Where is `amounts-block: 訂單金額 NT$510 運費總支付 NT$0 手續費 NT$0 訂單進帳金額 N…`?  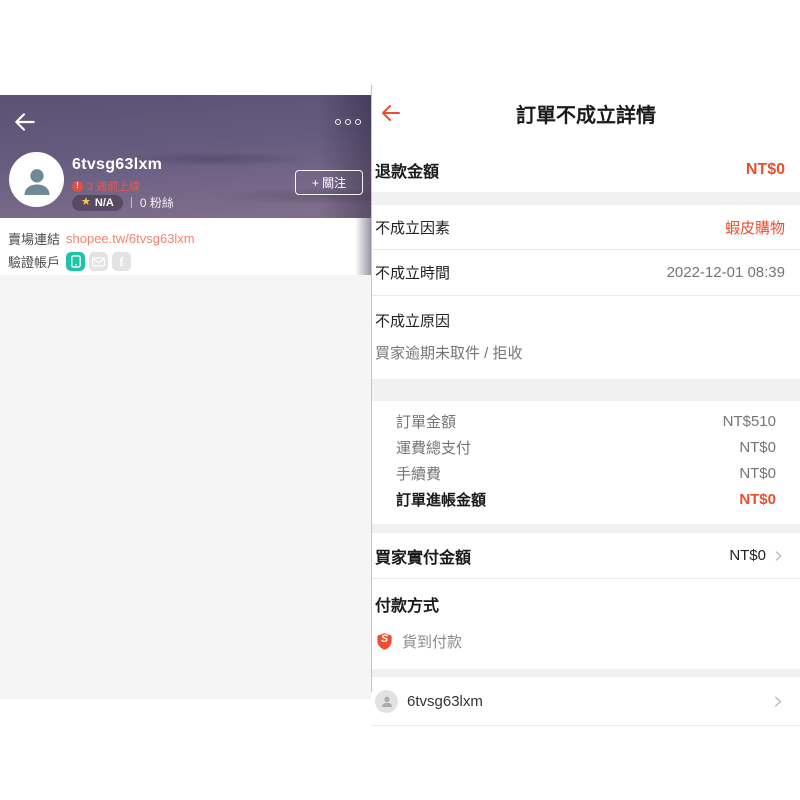 amounts-block: 訂單金額 NT$510 運費總支付 NT$0 手續費 NT$0 訂單進帳金額 N… is located at coordinates (586, 462).